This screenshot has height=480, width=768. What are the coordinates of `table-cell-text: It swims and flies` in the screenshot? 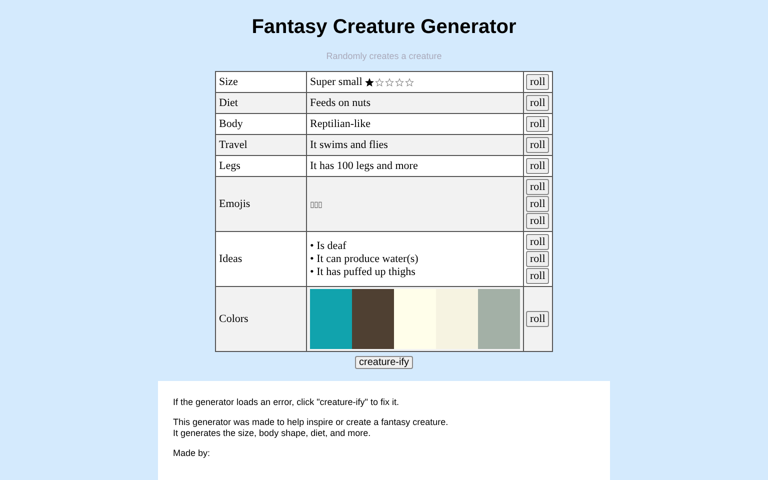 It's located at (349, 145).